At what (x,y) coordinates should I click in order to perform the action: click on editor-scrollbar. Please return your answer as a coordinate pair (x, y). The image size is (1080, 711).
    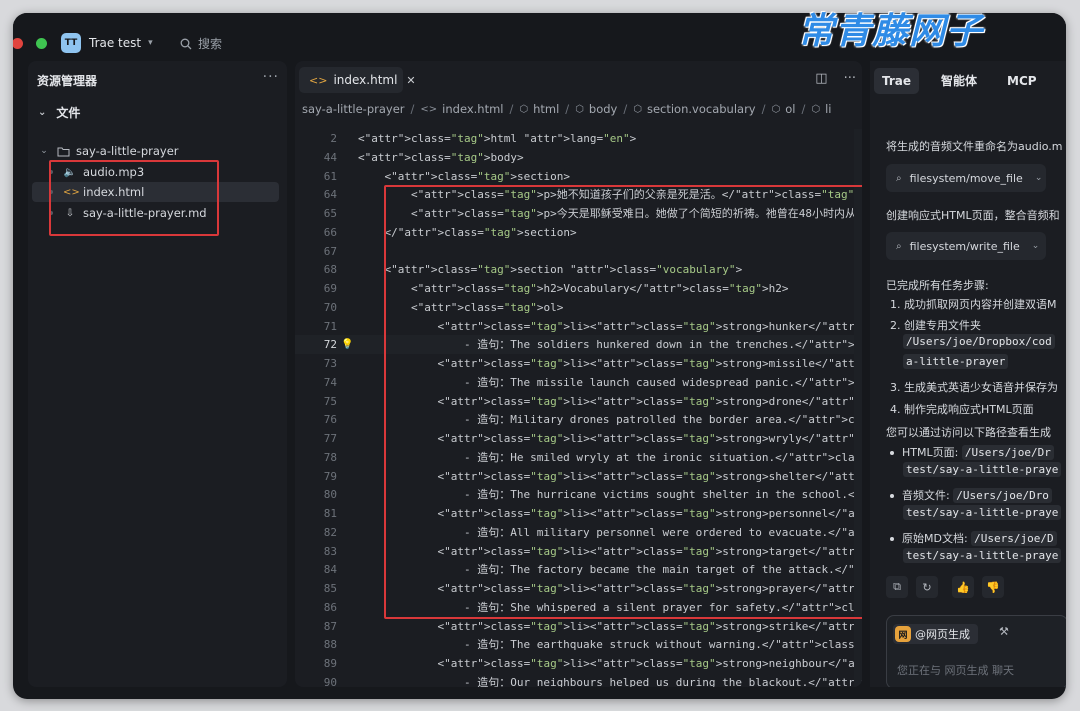
    Looking at the image, I should click on (858, 408).